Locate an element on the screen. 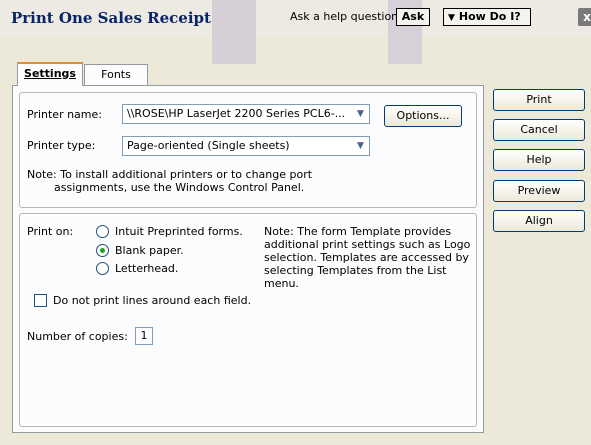 The width and height of the screenshot is (591, 445). template-note-line: selecting Templates from the List is located at coordinates (355, 270).